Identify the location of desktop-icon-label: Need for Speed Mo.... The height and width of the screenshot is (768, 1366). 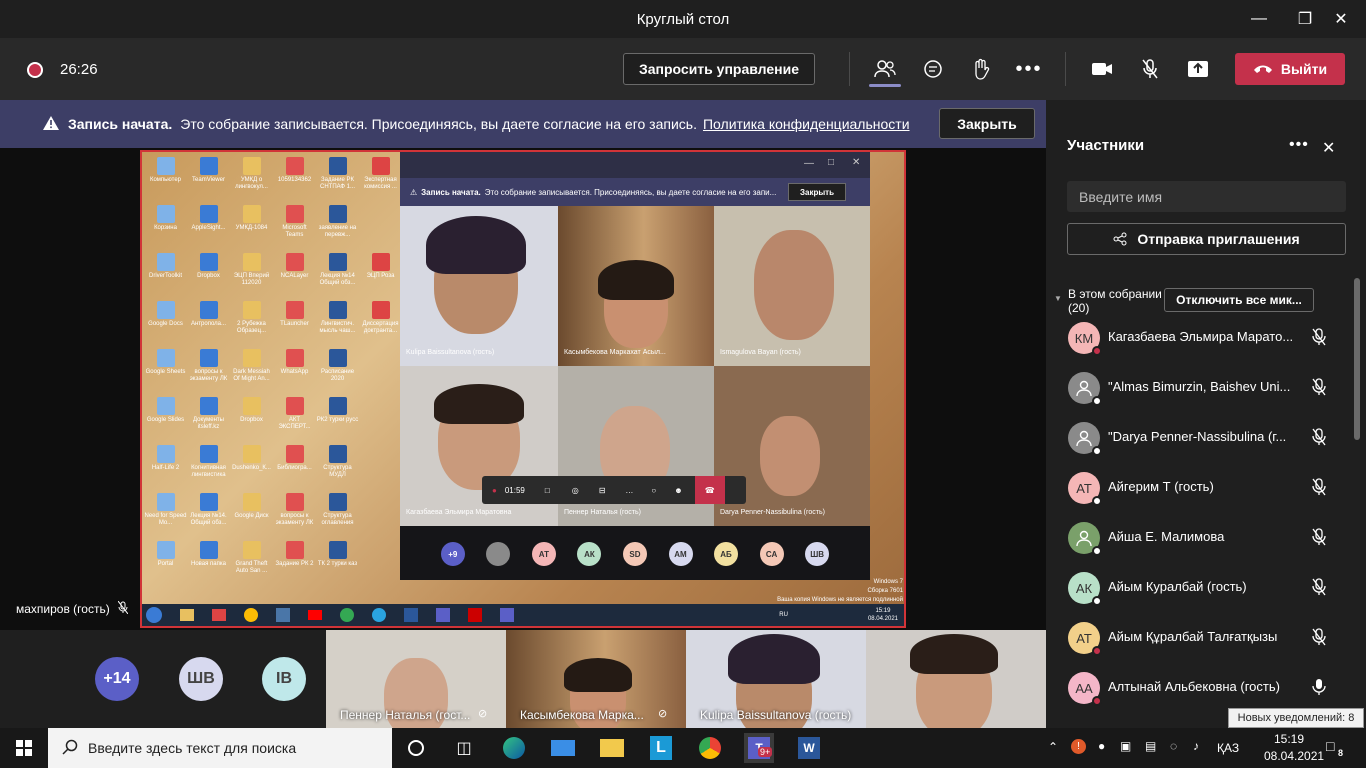
(165, 519).